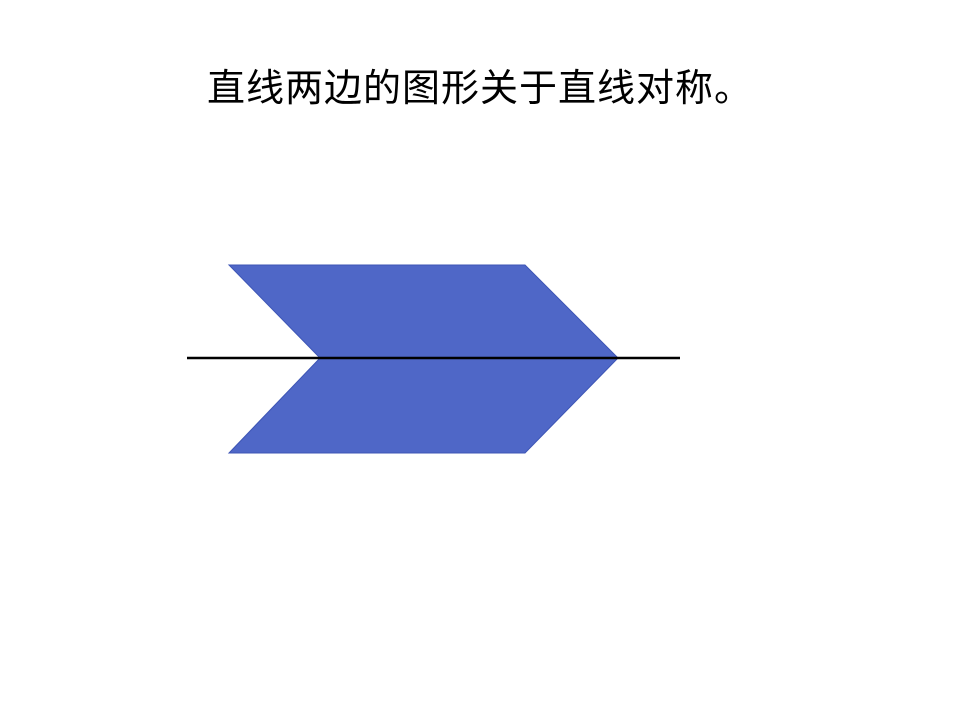  Describe the element at coordinates (423, 405) in the screenshot. I see `arrow-lower-half` at that location.